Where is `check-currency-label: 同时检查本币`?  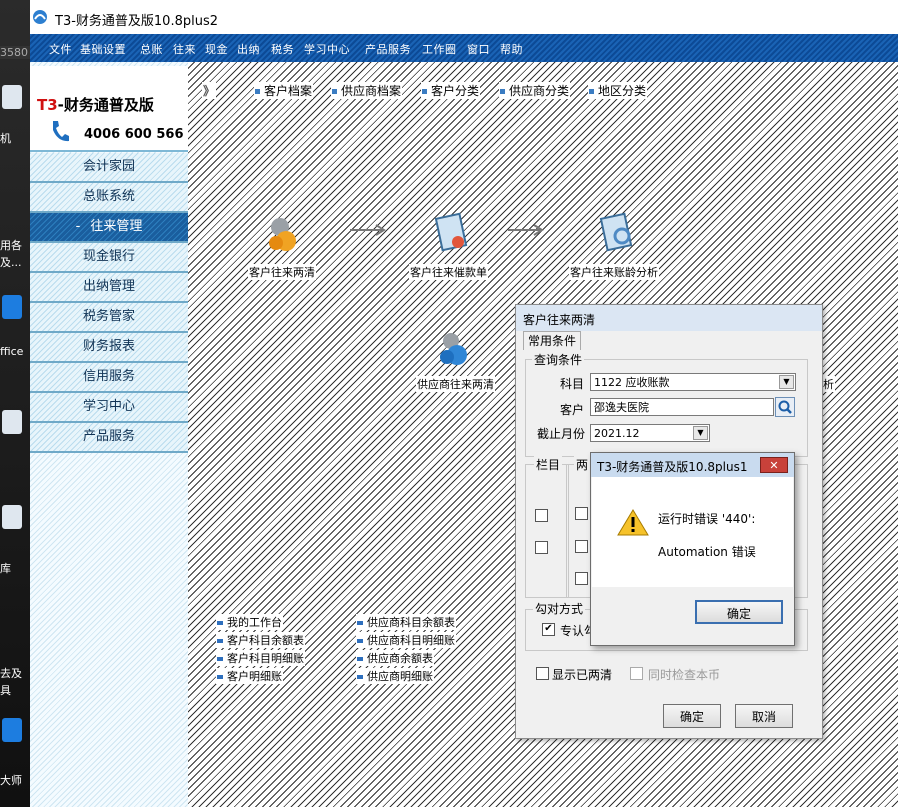 check-currency-label: 同时检查本币 is located at coordinates (684, 675).